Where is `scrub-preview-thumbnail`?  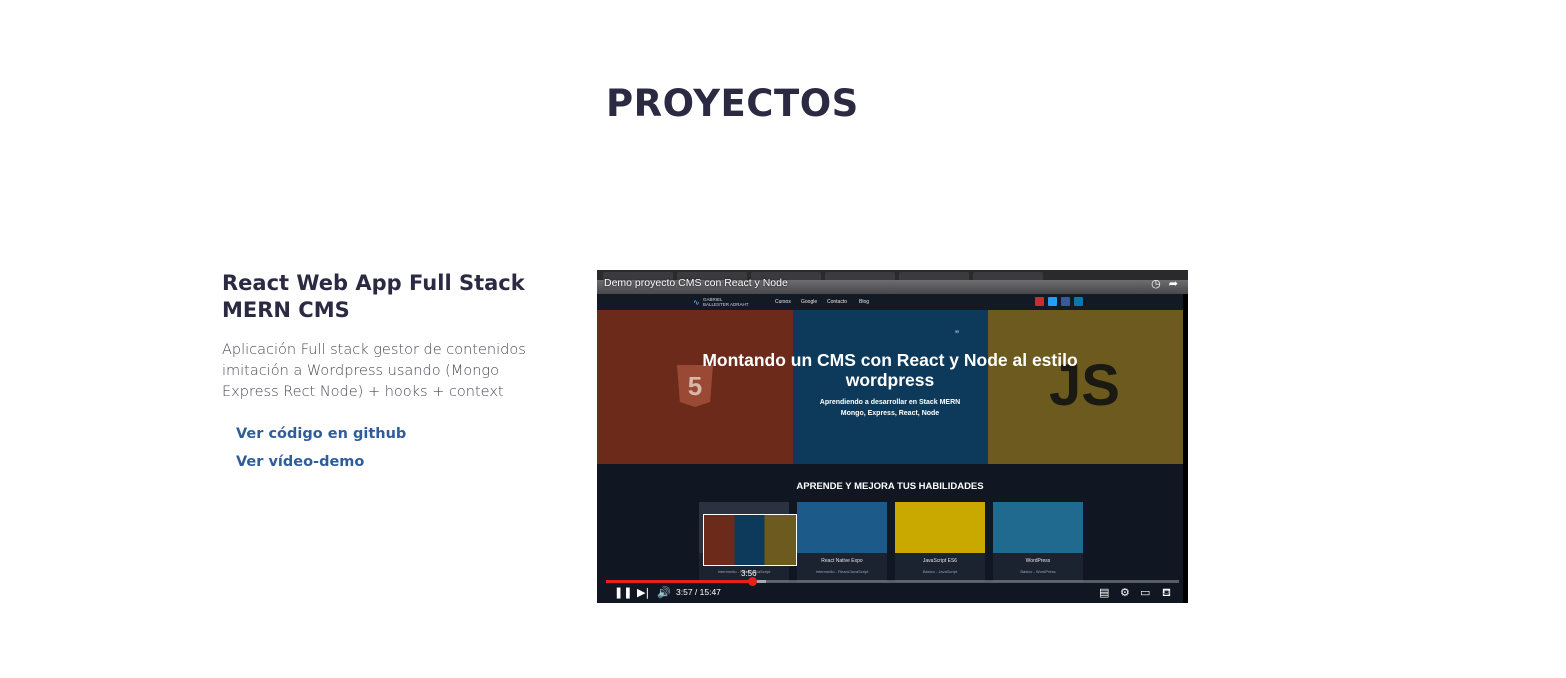 scrub-preview-thumbnail is located at coordinates (750, 540).